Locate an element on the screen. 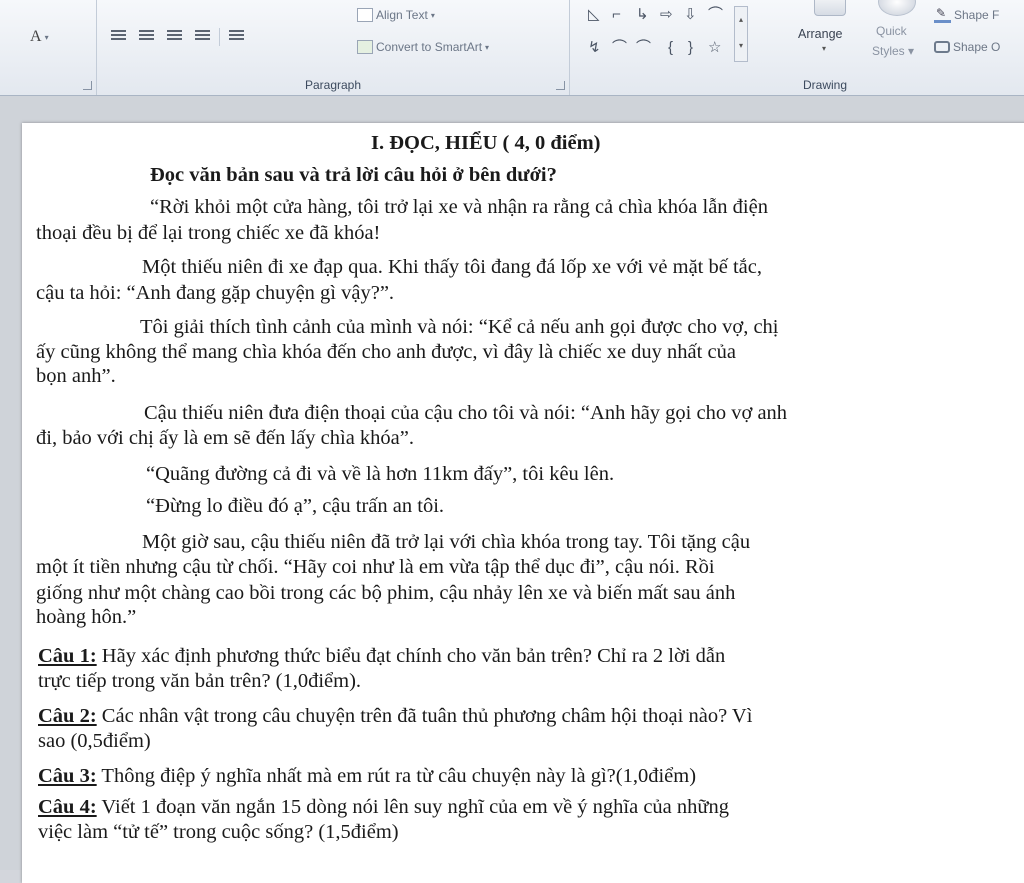  align-left-icon is located at coordinates (118, 36).